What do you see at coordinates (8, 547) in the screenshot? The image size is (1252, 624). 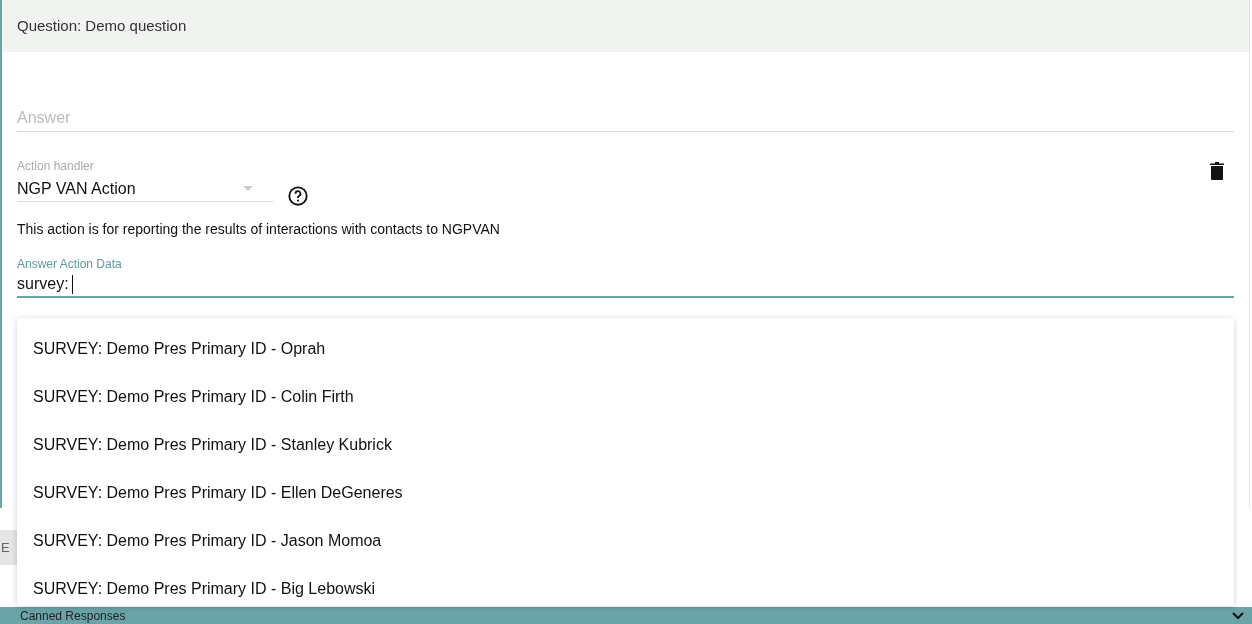 I see `partial-button: E` at bounding box center [8, 547].